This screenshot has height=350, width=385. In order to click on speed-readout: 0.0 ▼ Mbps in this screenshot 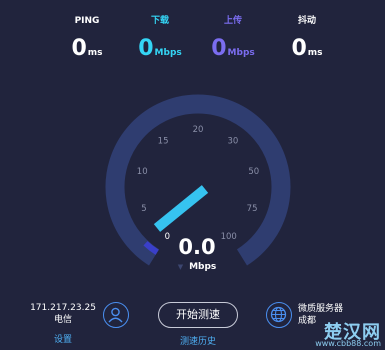, I will do `click(197, 253)`.